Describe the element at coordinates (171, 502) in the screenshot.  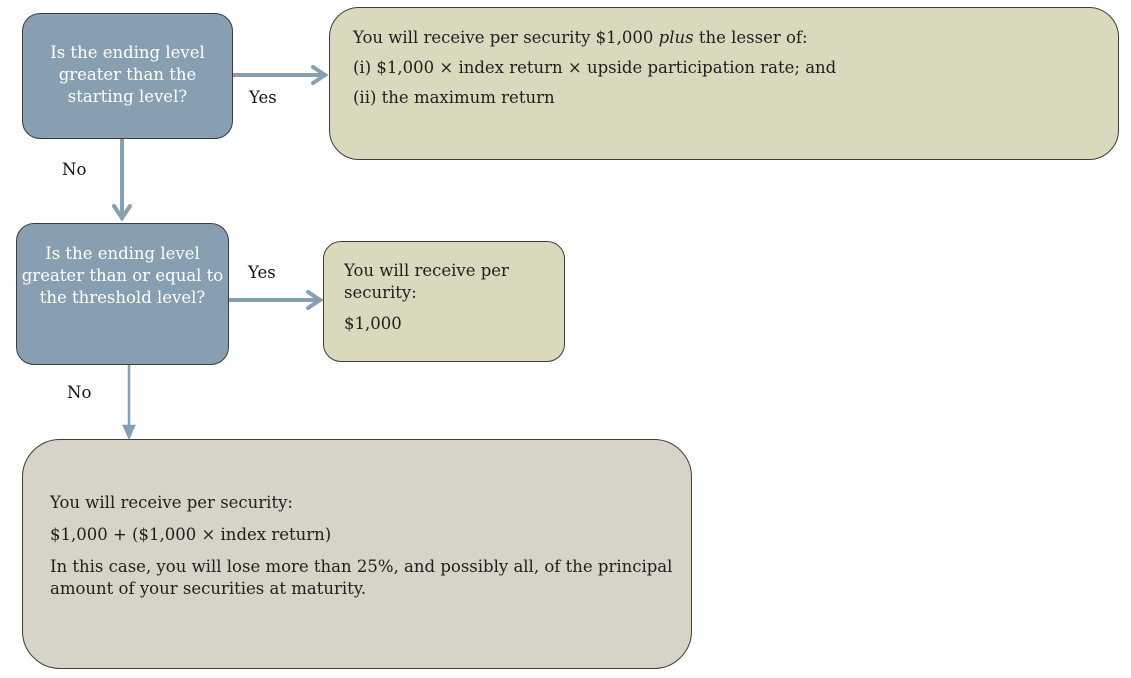
I see `outcome-3-line-1: You will receive per security:` at that location.